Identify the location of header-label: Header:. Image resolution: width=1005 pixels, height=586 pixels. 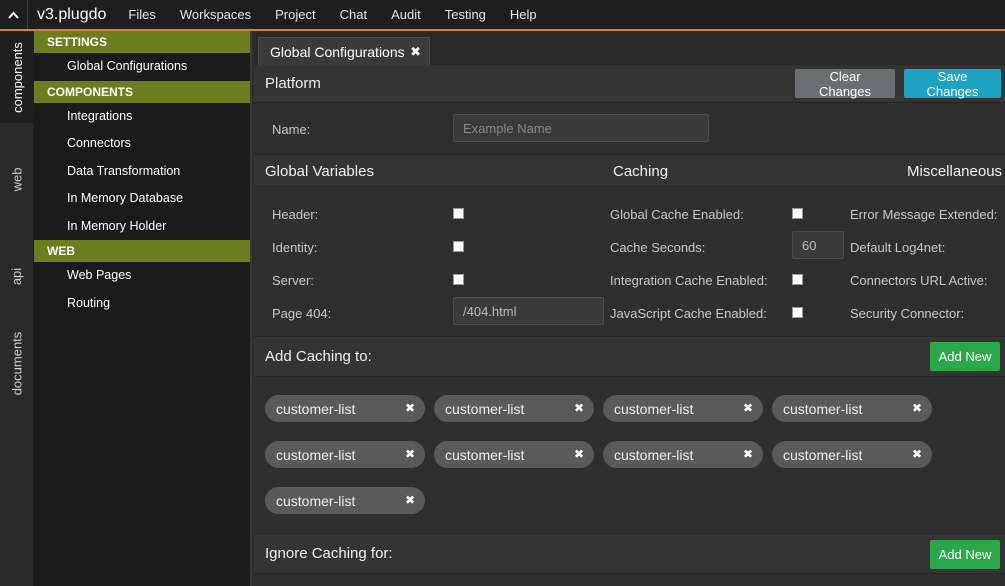
(295, 214).